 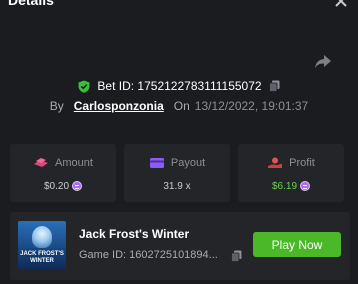 I want to click on dialog-title: Details, so click(x=31, y=4).